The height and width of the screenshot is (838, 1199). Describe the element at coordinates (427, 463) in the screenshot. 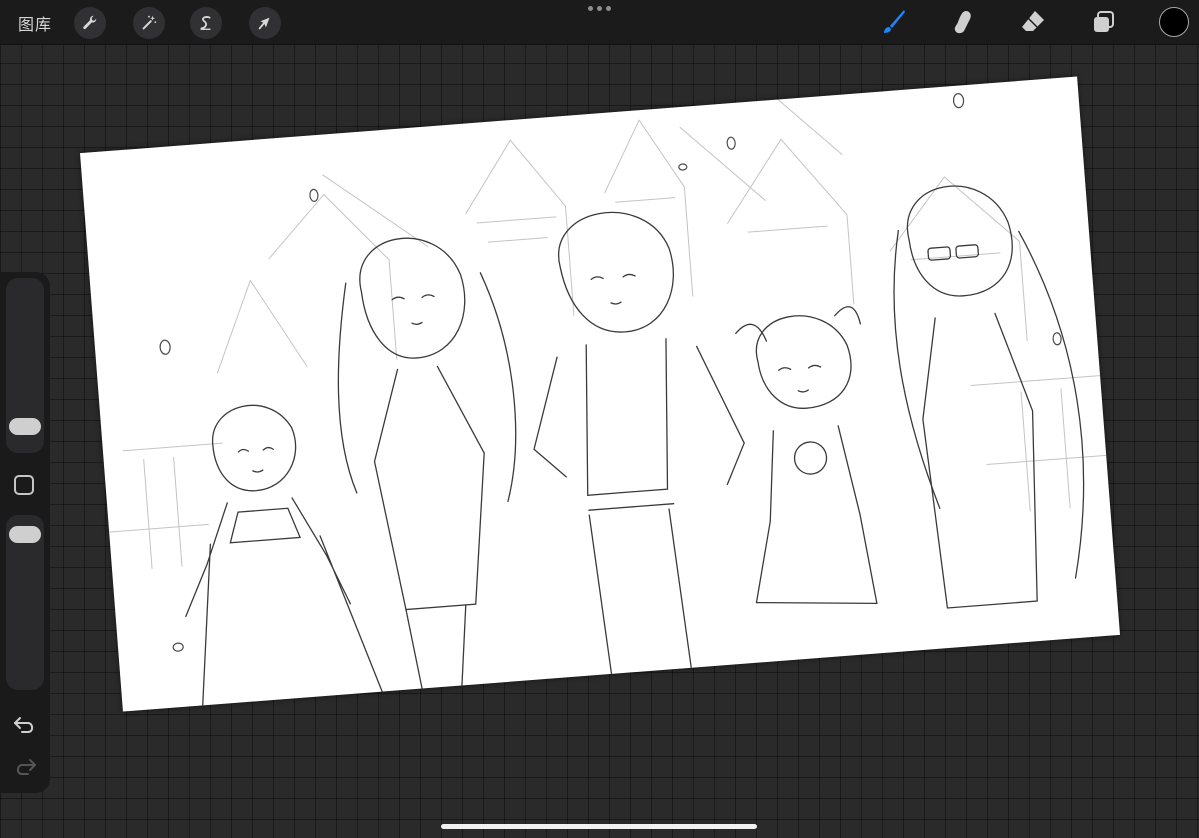

I see `character-2-sketch` at that location.